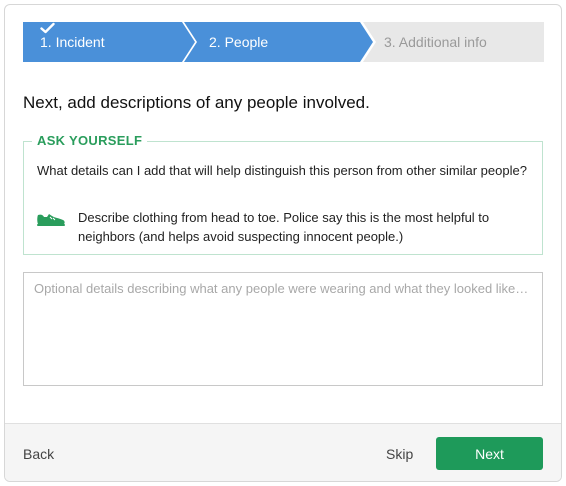 The height and width of the screenshot is (486, 566). I want to click on step-incident: 1. Incident, so click(78, 42).